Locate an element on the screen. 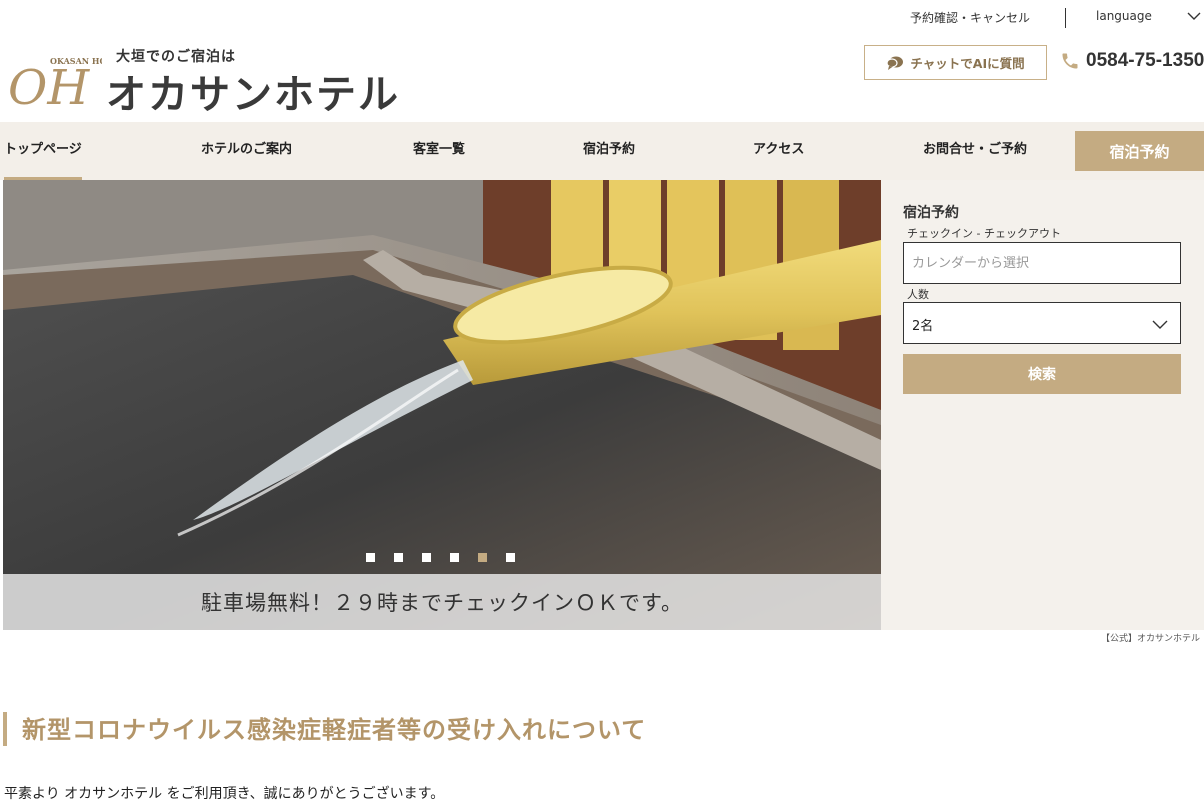 The height and width of the screenshot is (808, 1204). booking-widget: 宿泊予約 チェックイン - チェックアウト 人数 2名 検索 is located at coordinates (1042, 405).